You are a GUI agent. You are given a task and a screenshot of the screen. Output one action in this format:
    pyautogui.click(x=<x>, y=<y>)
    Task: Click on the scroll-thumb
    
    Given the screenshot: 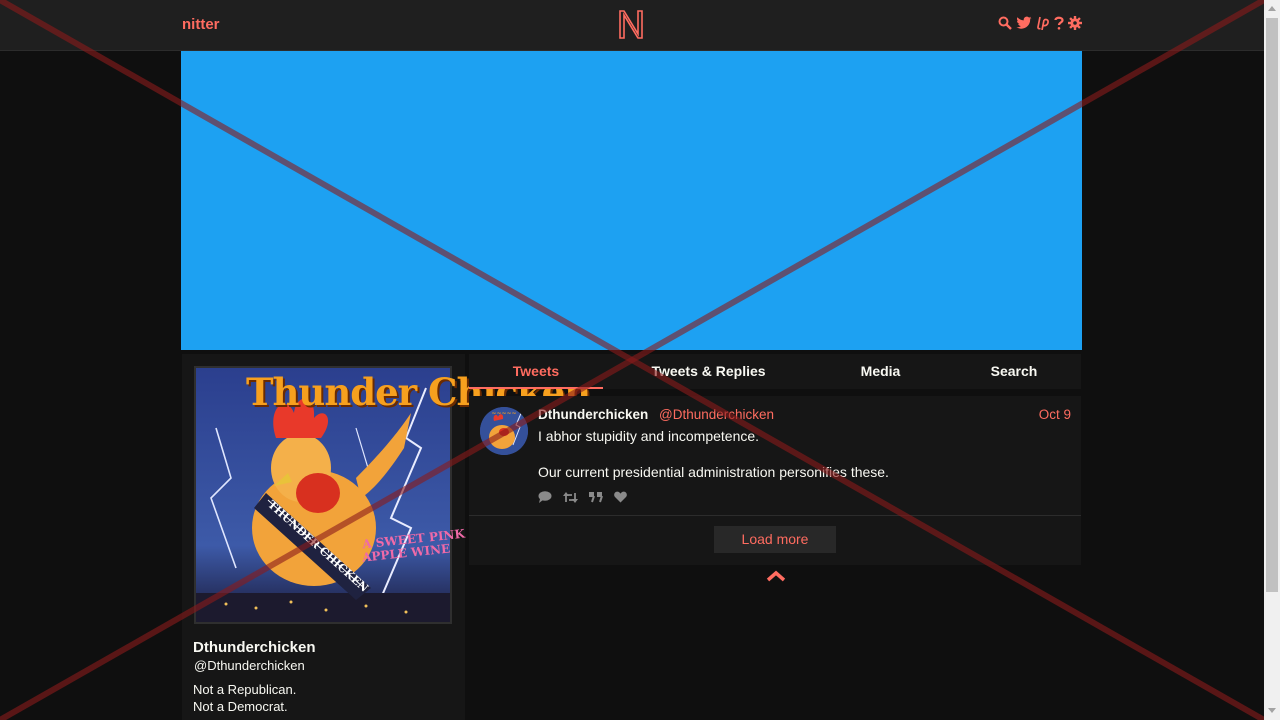 What is the action you would take?
    pyautogui.click(x=1272, y=305)
    